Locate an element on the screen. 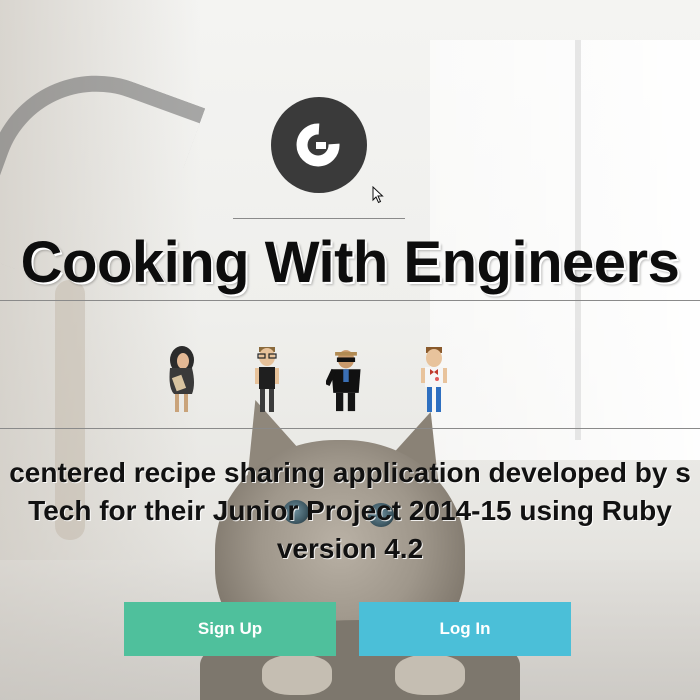 The image size is (700, 700). app-logo-icon is located at coordinates (319, 145).